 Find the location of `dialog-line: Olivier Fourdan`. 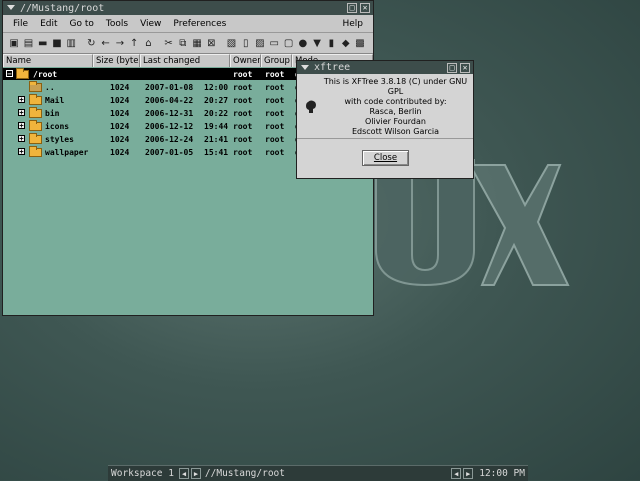

dialog-line: Olivier Fourdan is located at coordinates (395, 121).